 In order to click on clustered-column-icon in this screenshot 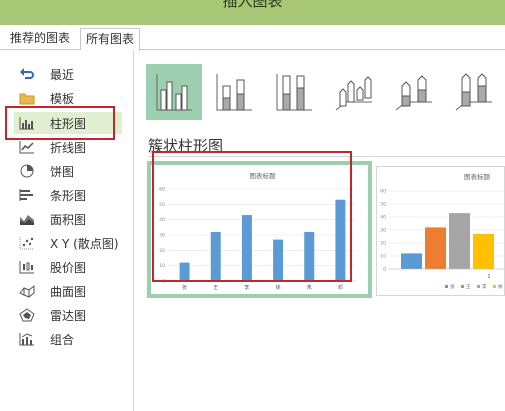, I will do `click(174, 92)`.